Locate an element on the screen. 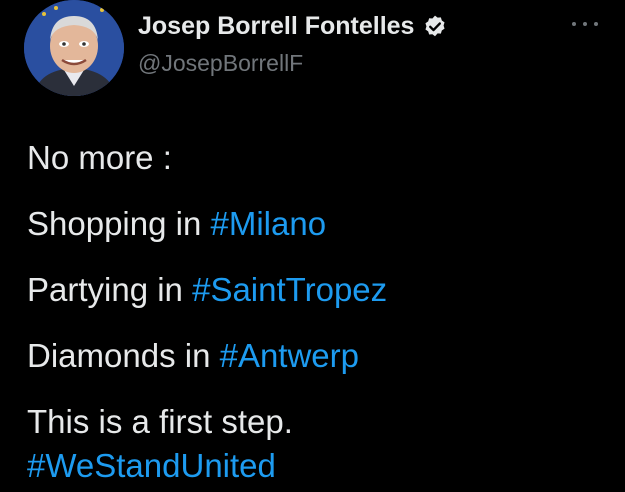 This screenshot has width=625, height=492. tweet-line-3-text: Partying in is located at coordinates (110, 289).